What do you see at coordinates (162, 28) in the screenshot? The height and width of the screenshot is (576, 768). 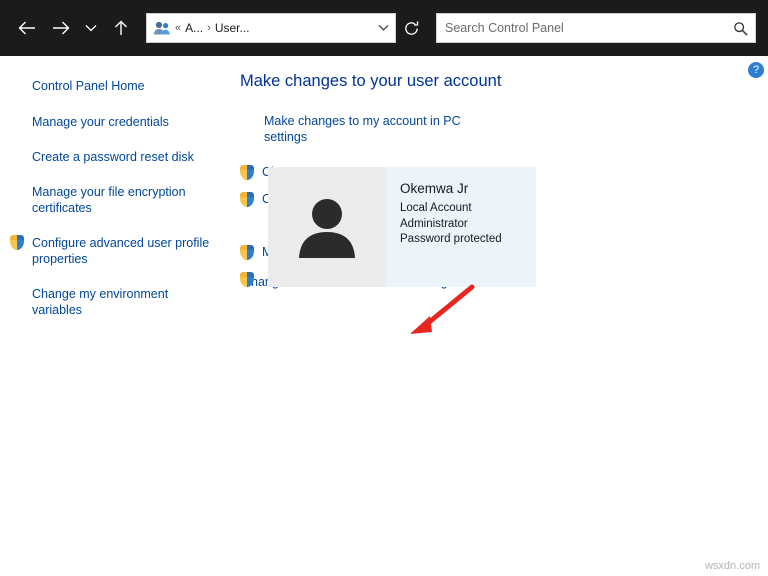 I see `user-accounts-icon` at bounding box center [162, 28].